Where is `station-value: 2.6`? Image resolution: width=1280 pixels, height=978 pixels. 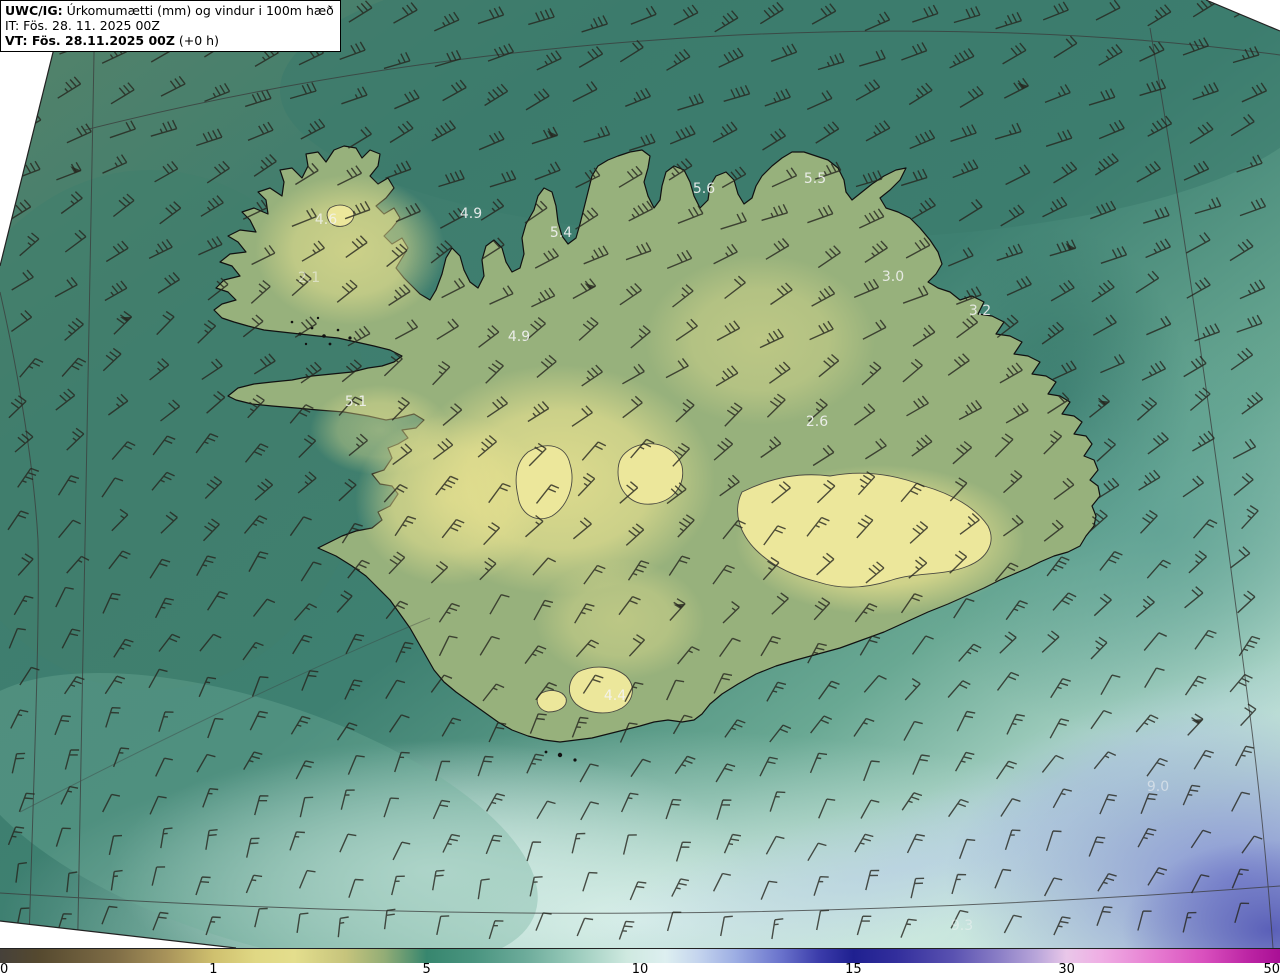 station-value: 2.6 is located at coordinates (817, 422).